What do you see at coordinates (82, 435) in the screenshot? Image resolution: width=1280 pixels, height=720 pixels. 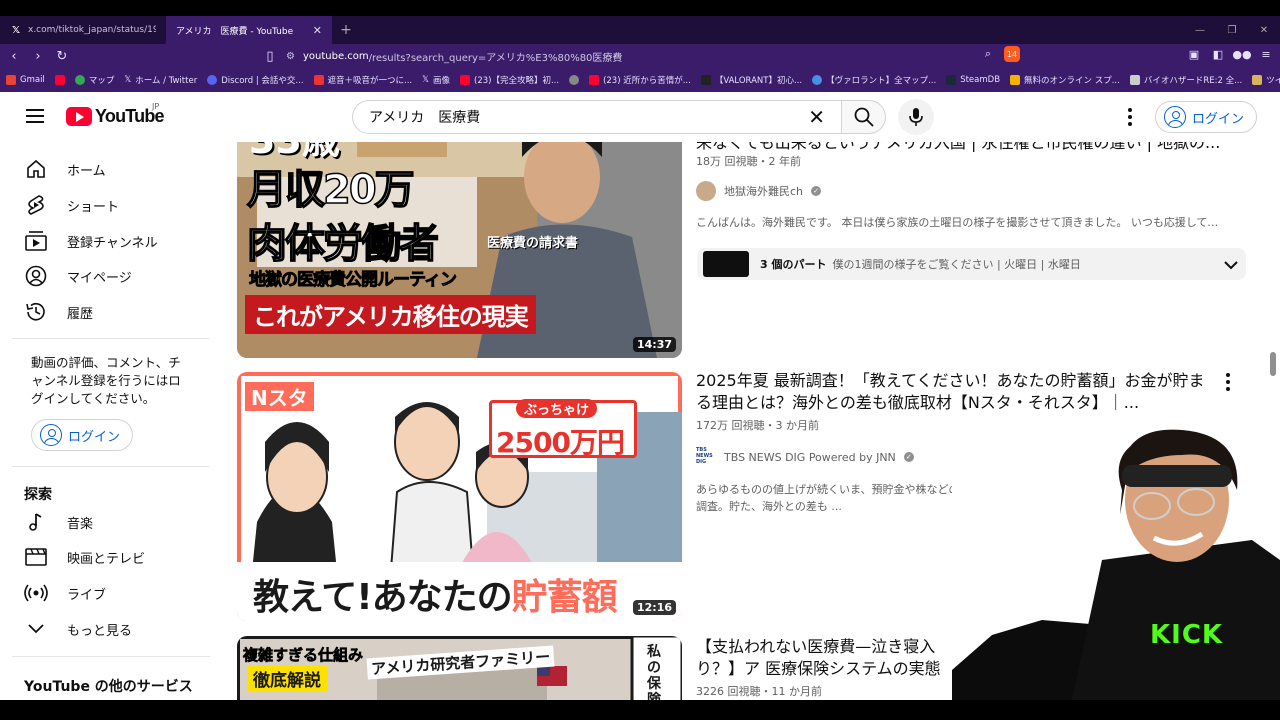 I see `sidebar-login-button: ログイン` at bounding box center [82, 435].